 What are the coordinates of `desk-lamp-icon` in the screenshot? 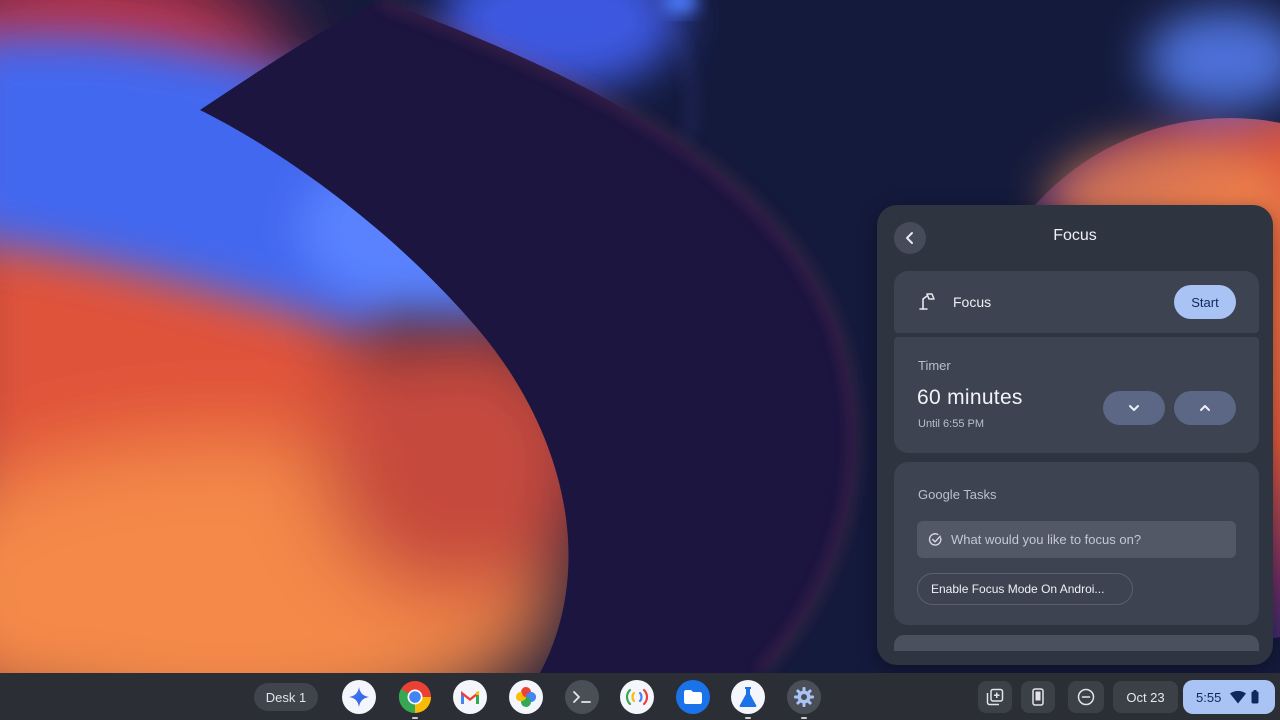 It's located at (927, 301).